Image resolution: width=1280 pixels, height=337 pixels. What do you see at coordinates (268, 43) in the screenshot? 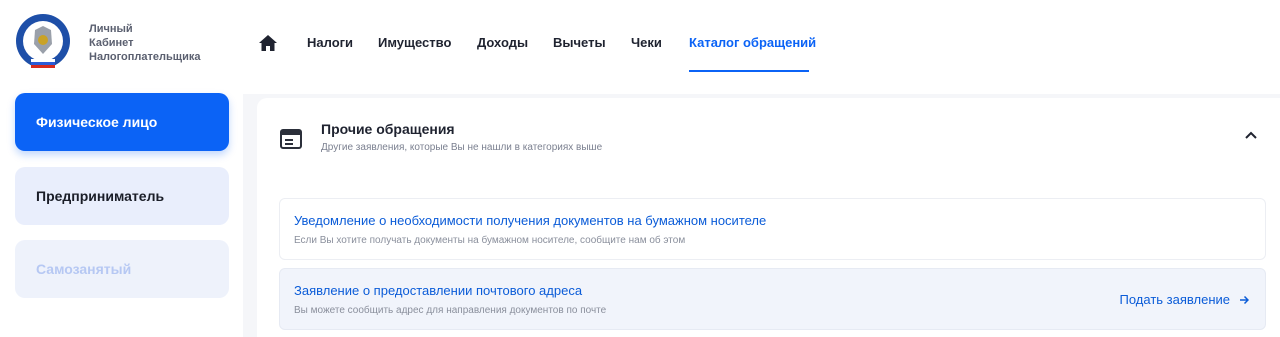
I see `home-icon` at bounding box center [268, 43].